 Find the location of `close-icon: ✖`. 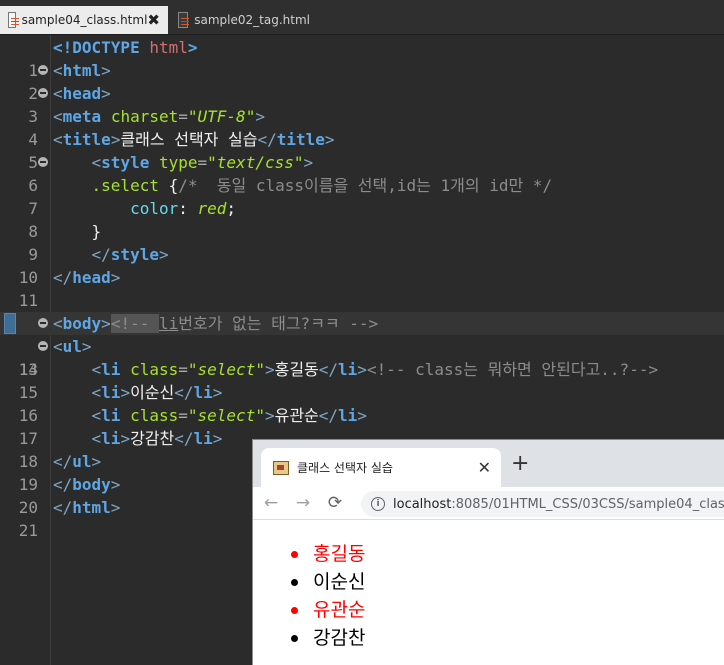

close-icon: ✖ is located at coordinates (153, 20).